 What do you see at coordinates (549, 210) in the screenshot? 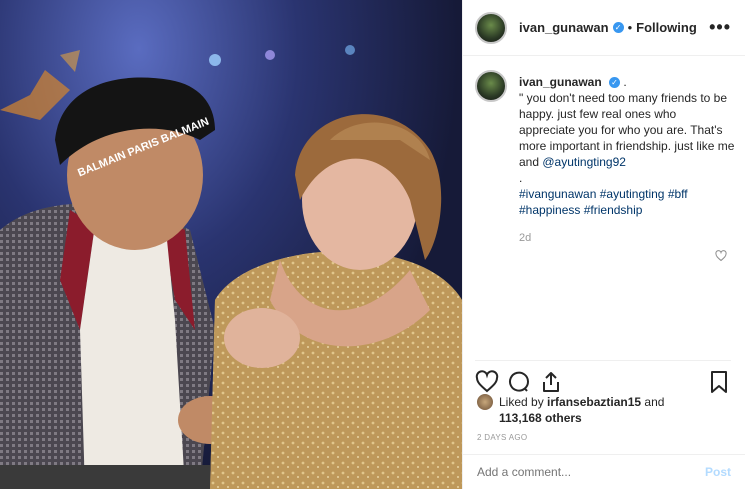
I see `hashtag-link: #happiness` at bounding box center [549, 210].